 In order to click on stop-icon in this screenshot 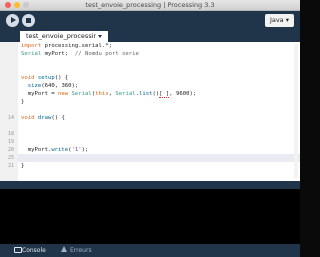, I will do `click(28, 20)`.